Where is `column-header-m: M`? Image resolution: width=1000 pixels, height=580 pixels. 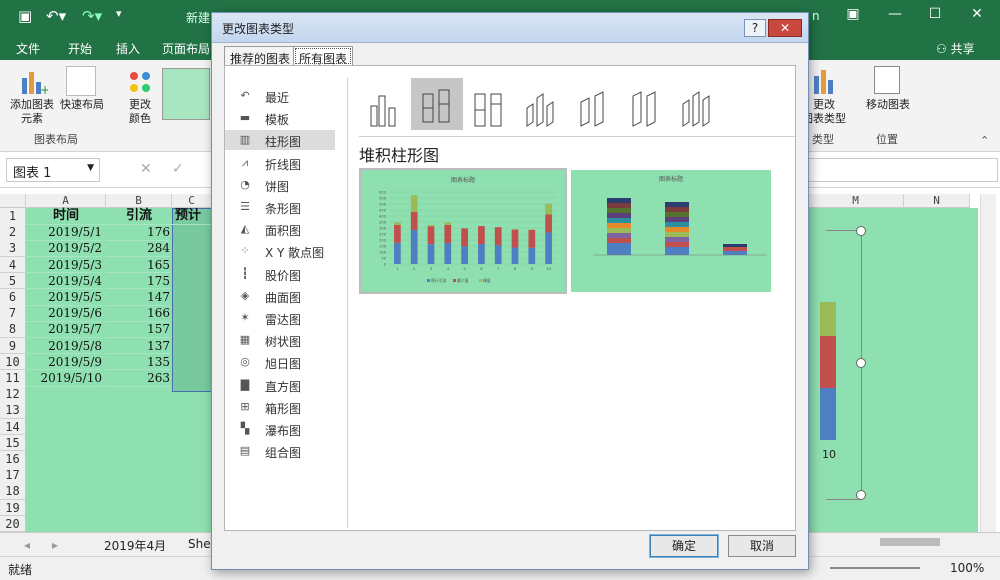 column-header-m: M is located at coordinates (856, 201).